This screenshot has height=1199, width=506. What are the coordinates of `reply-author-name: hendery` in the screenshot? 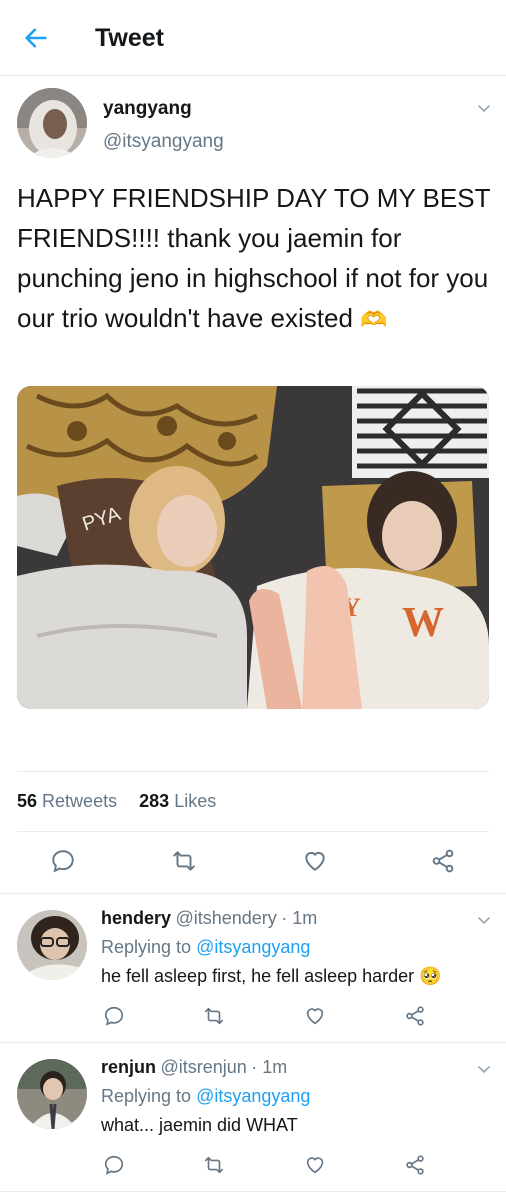 It's located at (136, 918).